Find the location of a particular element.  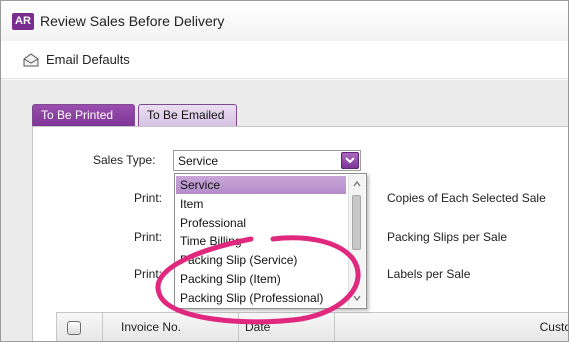

select-all-column is located at coordinates (80, 327).